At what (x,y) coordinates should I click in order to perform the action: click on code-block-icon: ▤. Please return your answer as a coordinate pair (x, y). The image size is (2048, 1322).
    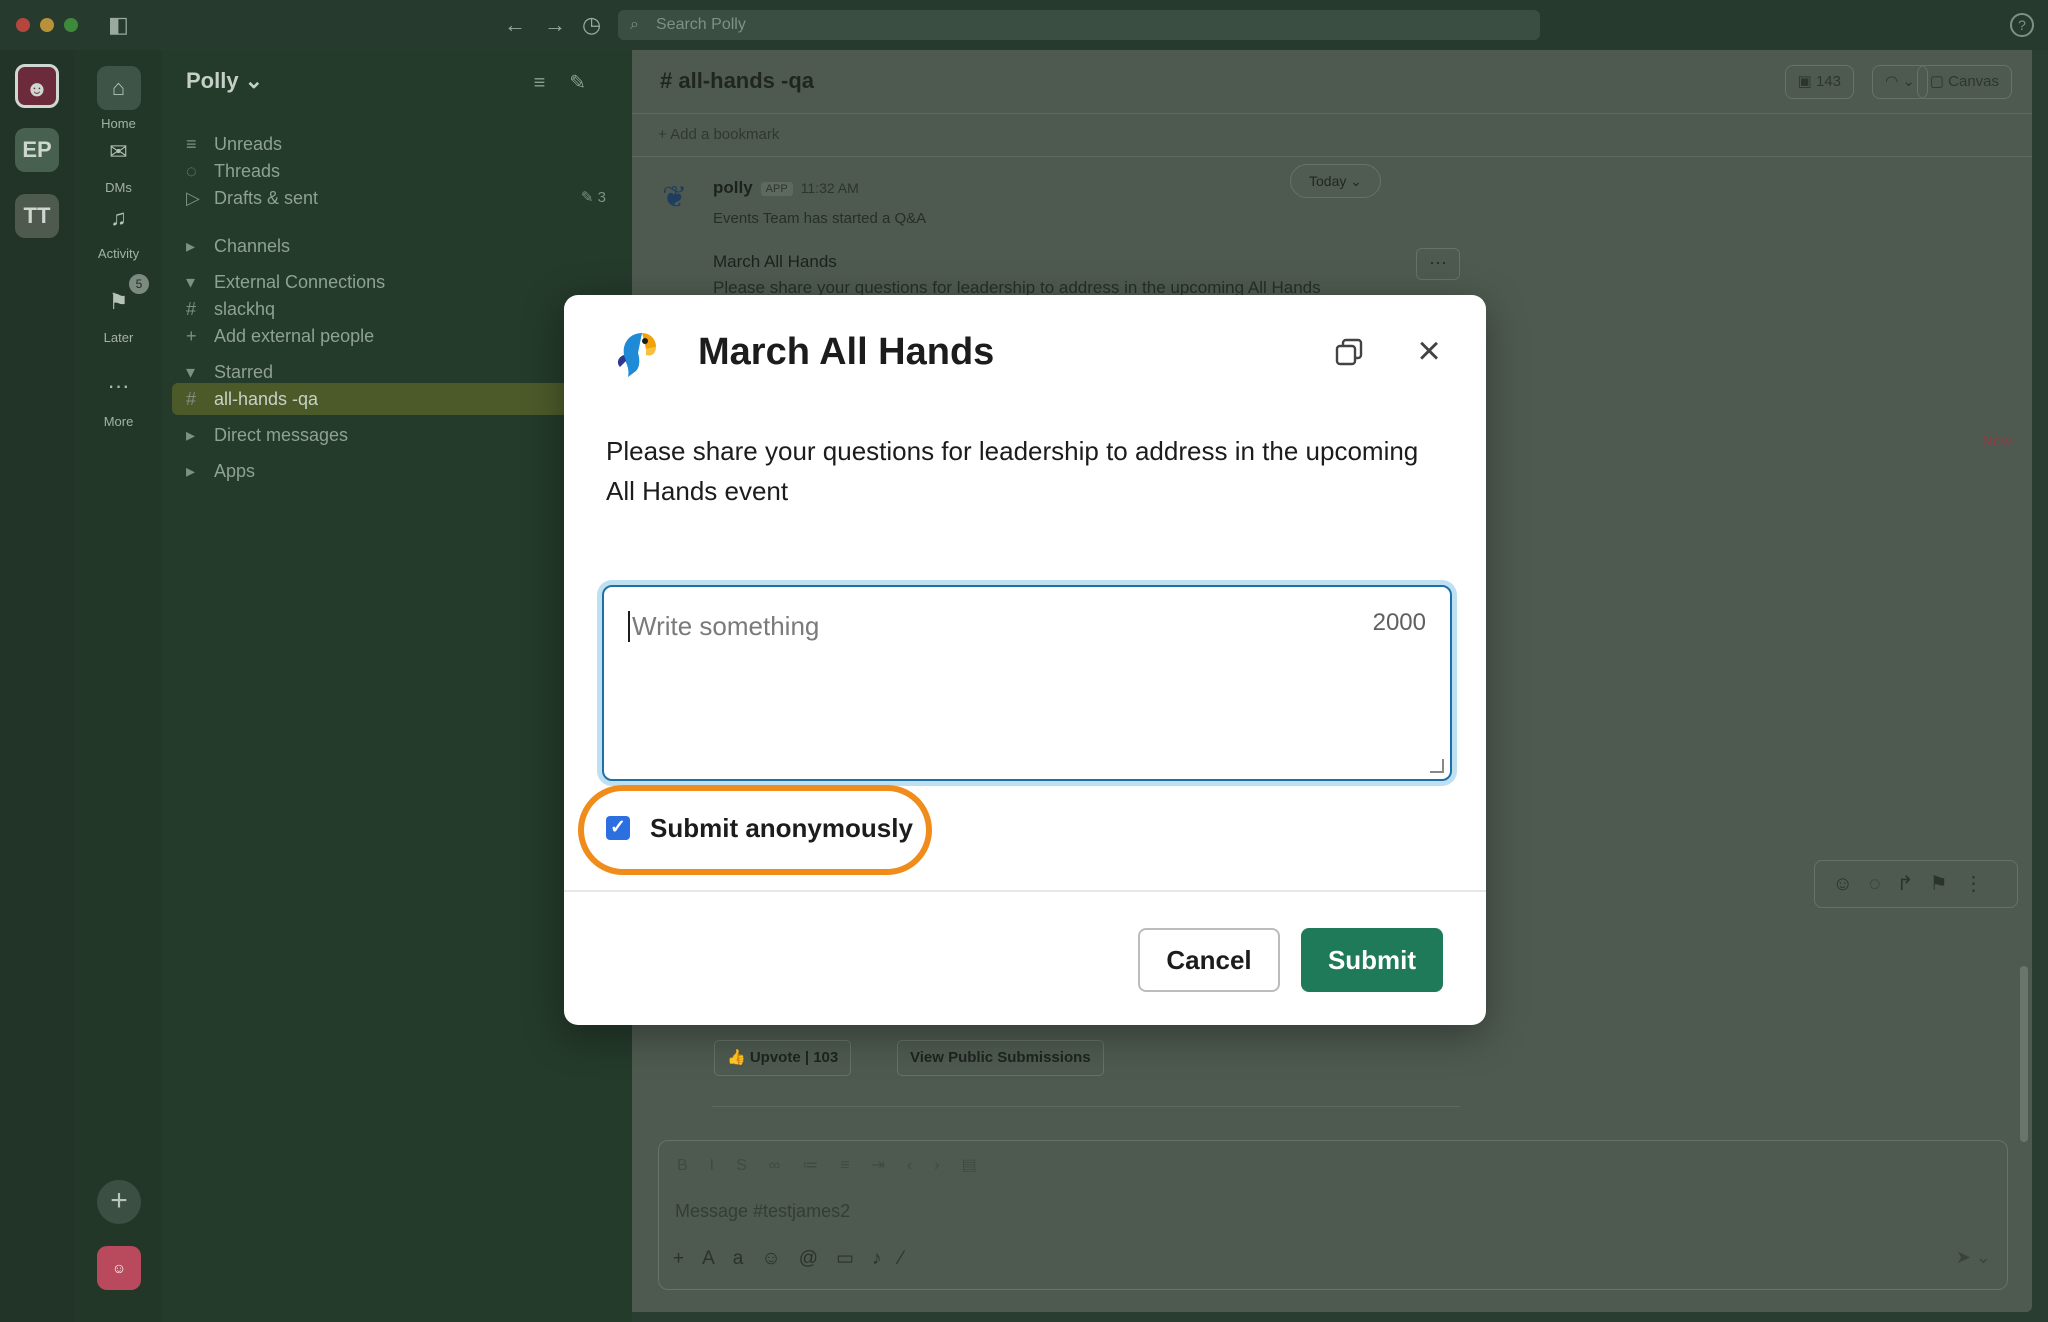
    Looking at the image, I should click on (980, 1165).